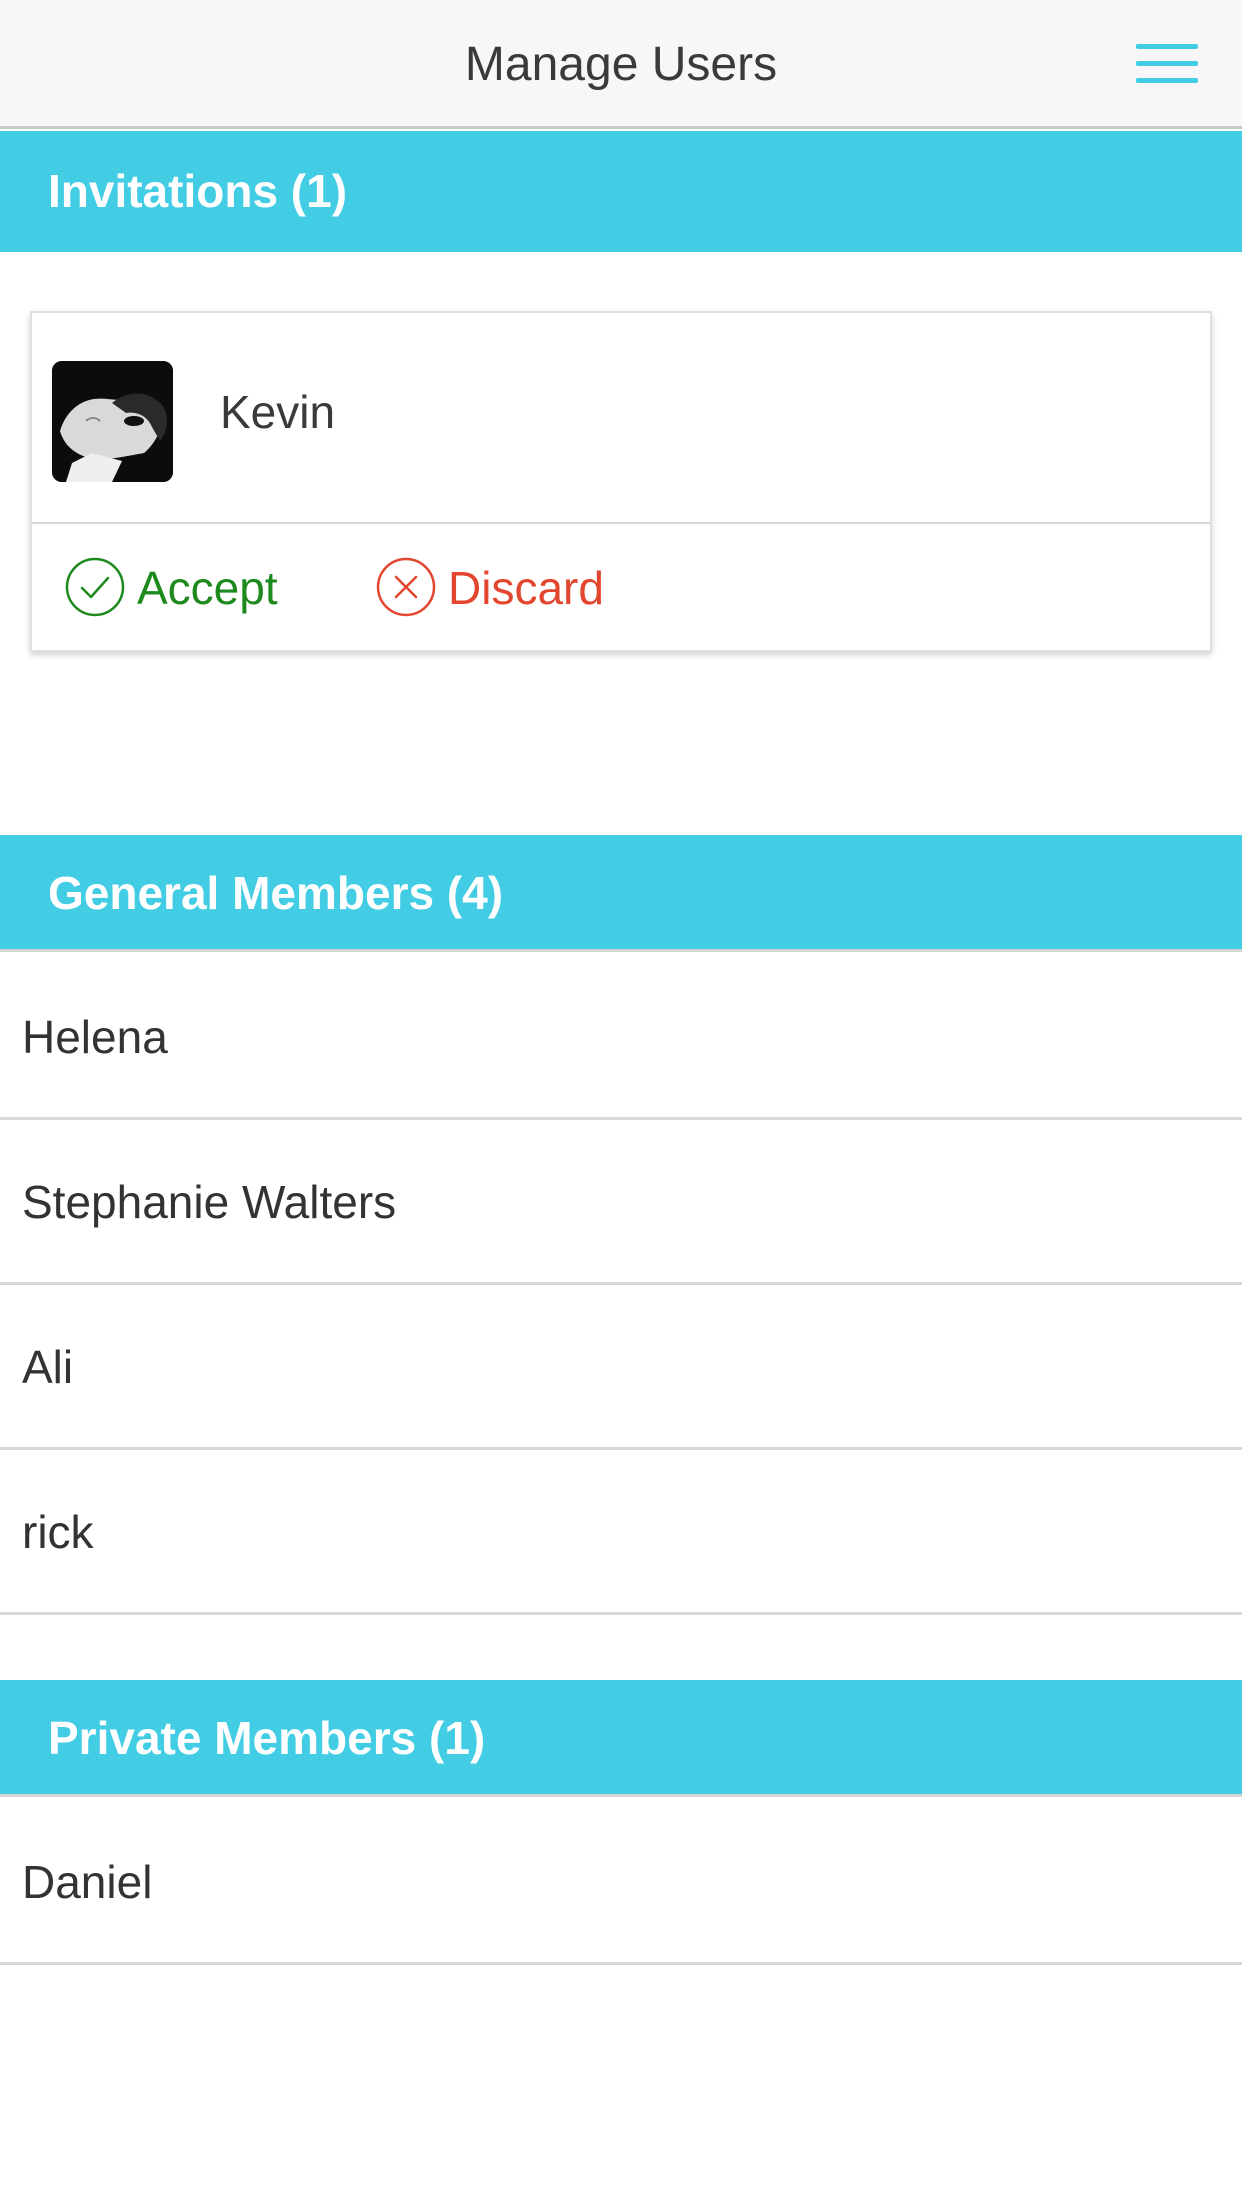  I want to click on invitation-card: Kevin Accept Discard, so click(621, 481).